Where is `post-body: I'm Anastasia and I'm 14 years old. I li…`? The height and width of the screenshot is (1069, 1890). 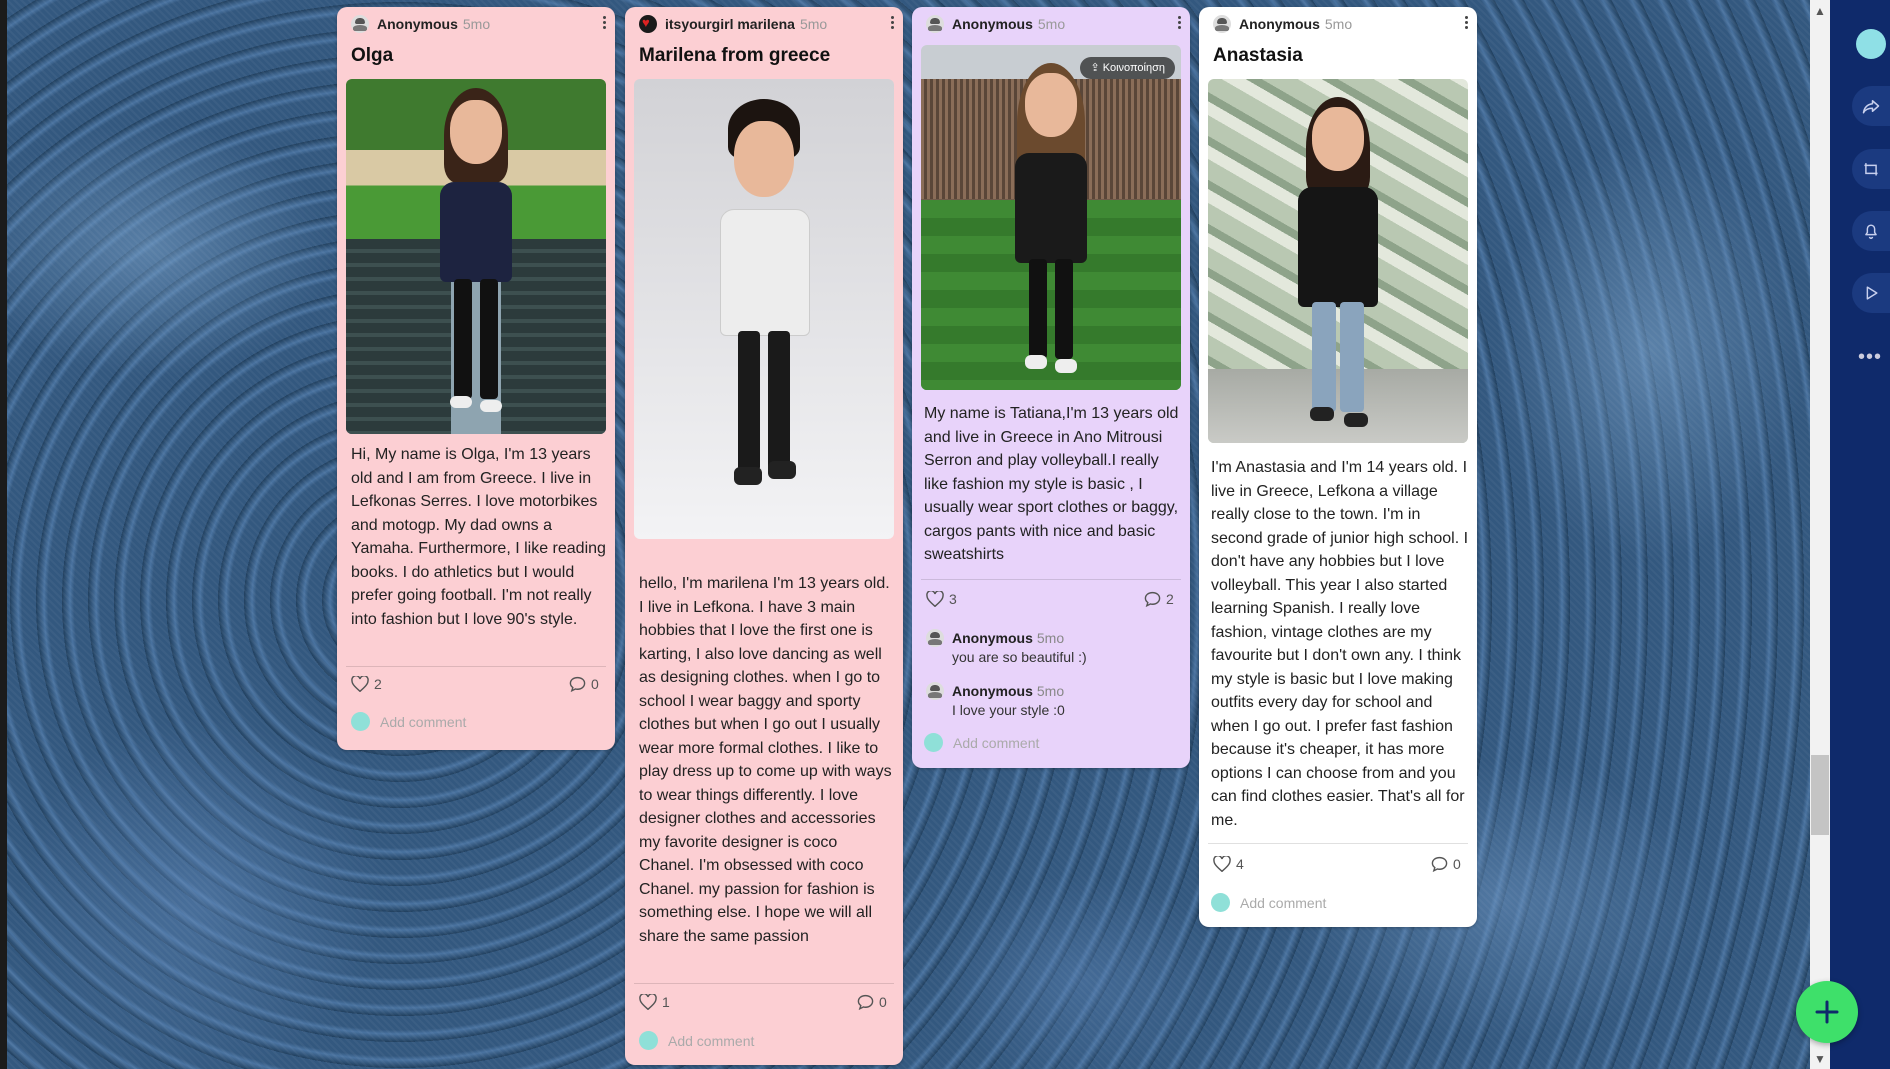
post-body: I'm Anastasia and I'm 14 years old. I li… is located at coordinates (1340, 644).